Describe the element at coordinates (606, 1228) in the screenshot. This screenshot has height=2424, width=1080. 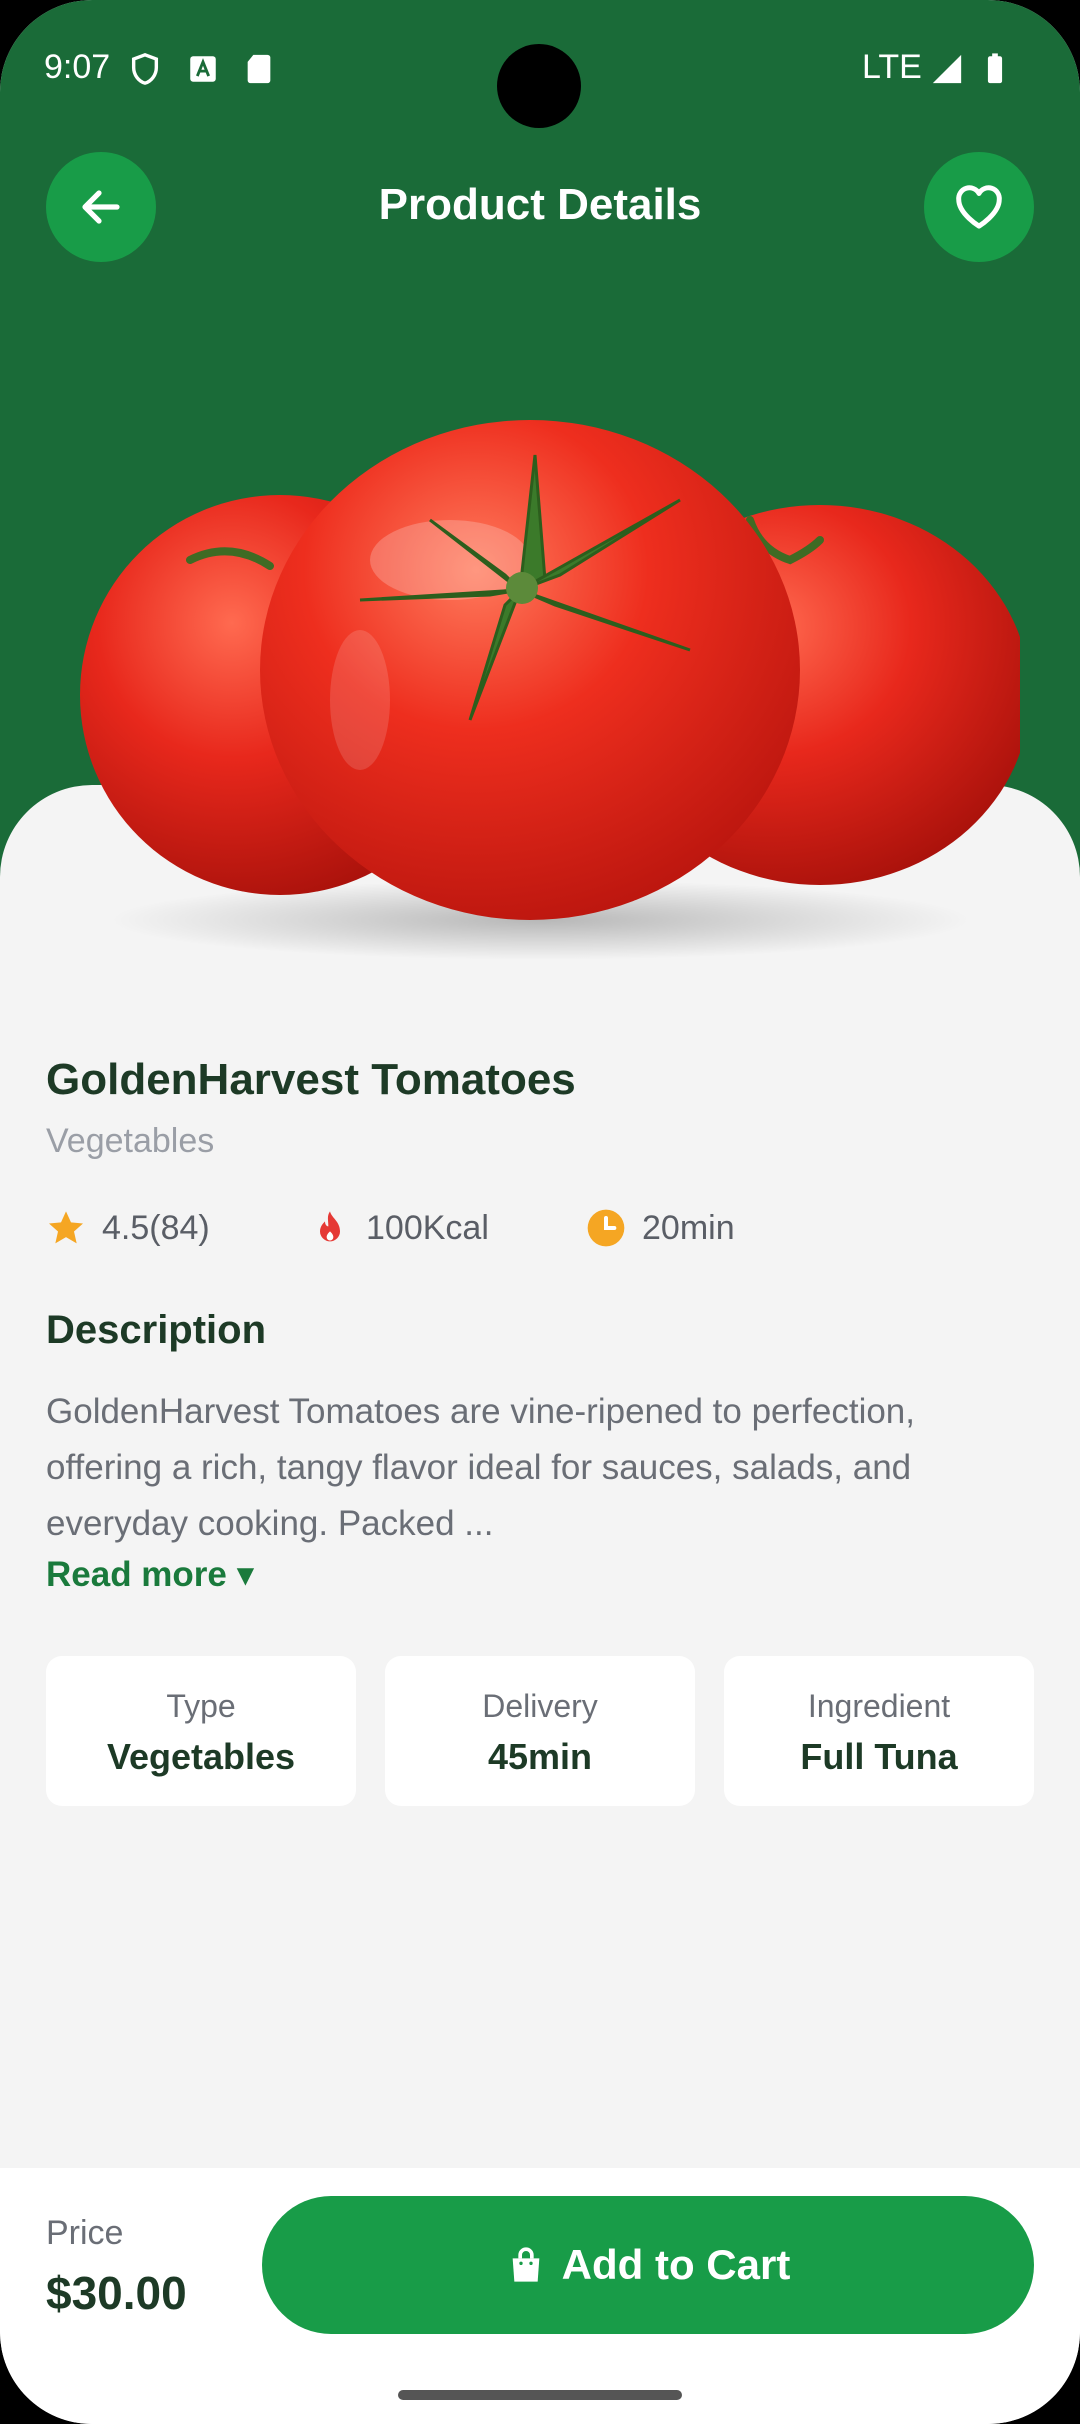
I see `clock-icon` at that location.